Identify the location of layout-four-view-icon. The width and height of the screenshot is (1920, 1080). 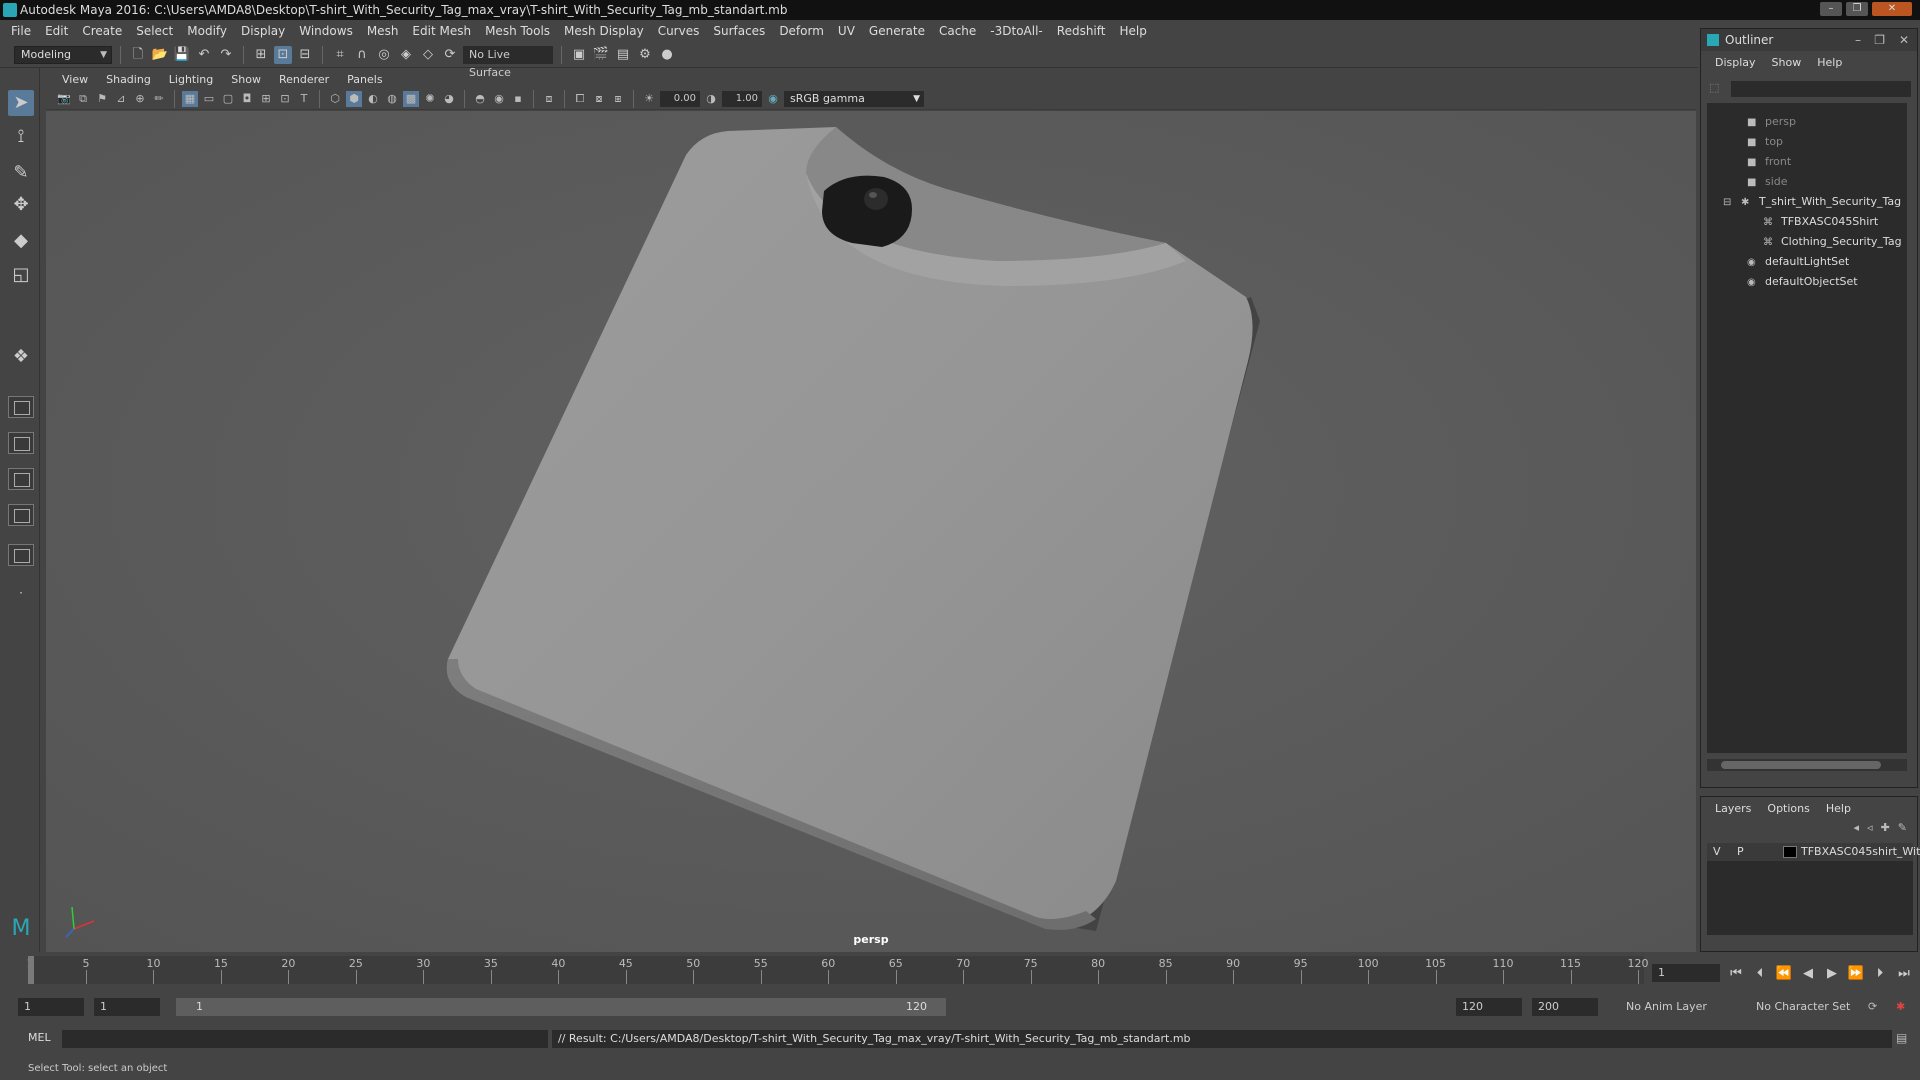
(21, 407).